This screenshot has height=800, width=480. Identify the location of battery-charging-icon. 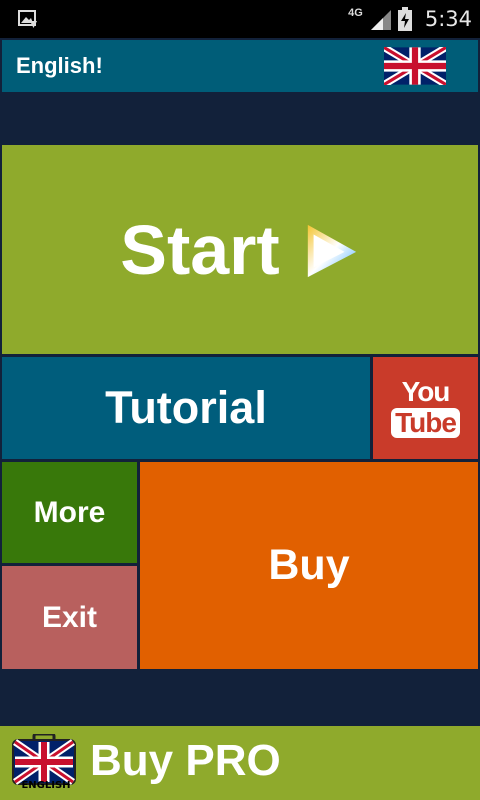
(404, 19).